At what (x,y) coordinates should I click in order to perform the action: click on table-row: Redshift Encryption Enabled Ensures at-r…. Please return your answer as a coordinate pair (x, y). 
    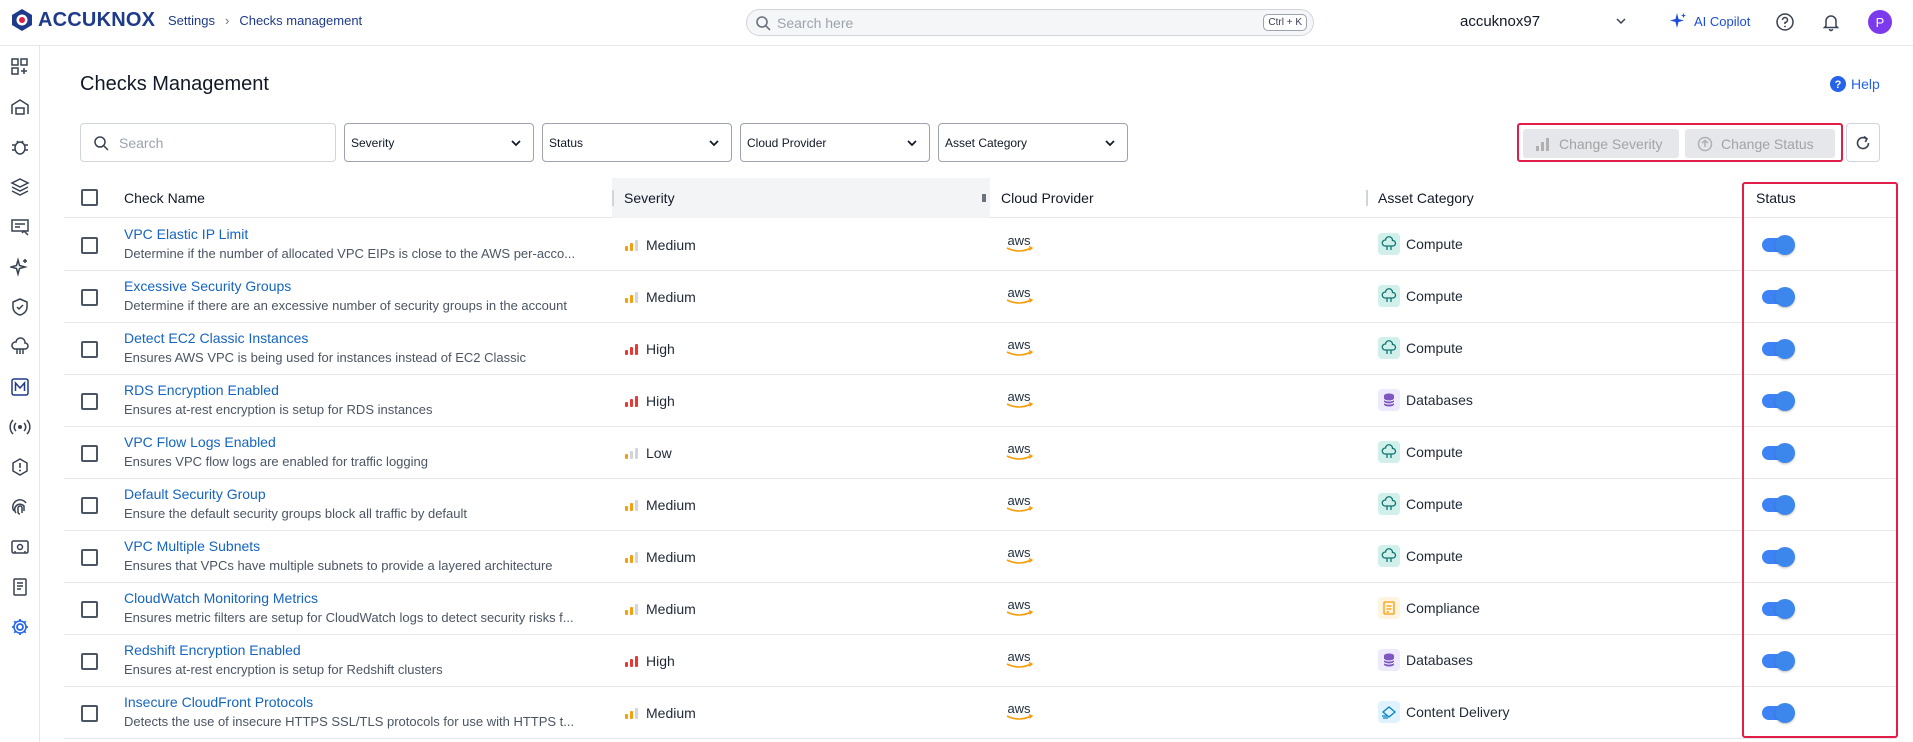
    Looking at the image, I should click on (980, 661).